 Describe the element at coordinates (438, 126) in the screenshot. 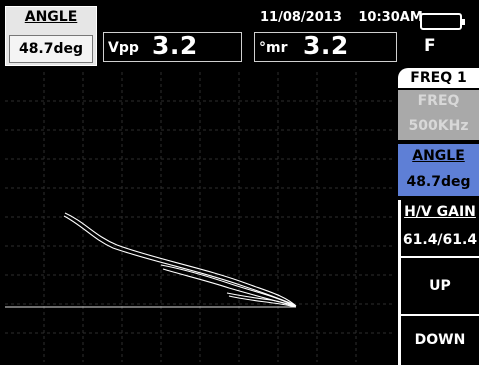

I see `freq-value: 500KHz` at that location.